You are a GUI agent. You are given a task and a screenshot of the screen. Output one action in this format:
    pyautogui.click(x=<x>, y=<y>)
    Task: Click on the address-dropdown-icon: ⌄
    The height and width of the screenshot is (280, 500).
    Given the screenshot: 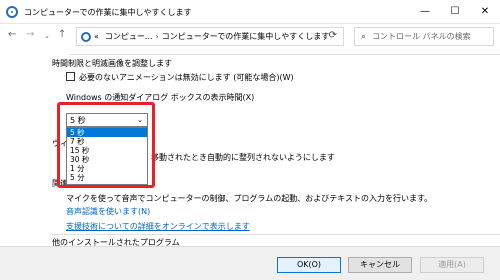 What is the action you would take?
    pyautogui.click(x=318, y=36)
    